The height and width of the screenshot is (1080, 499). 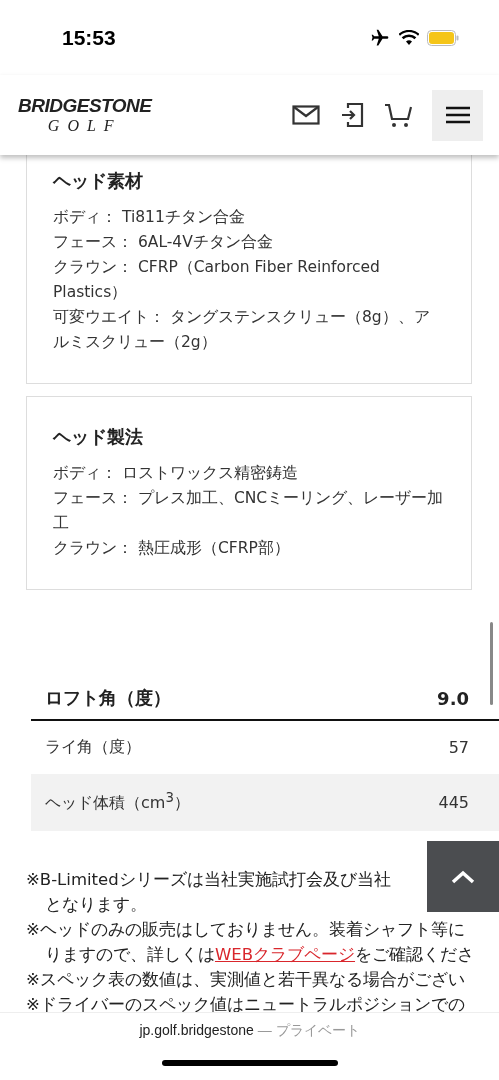 I want to click on spec-line: クラウン： 熱圧成形（CFRP部）, so click(x=172, y=548).